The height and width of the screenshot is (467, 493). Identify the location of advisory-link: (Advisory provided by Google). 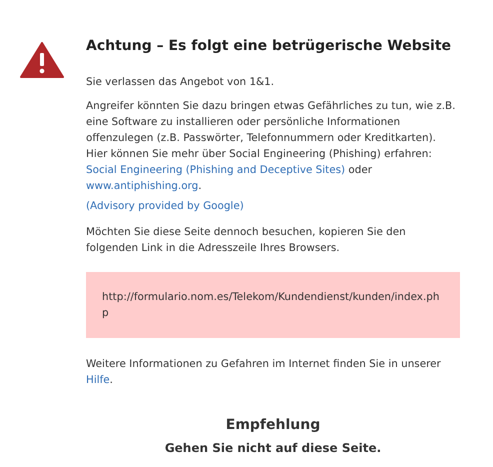
(165, 206).